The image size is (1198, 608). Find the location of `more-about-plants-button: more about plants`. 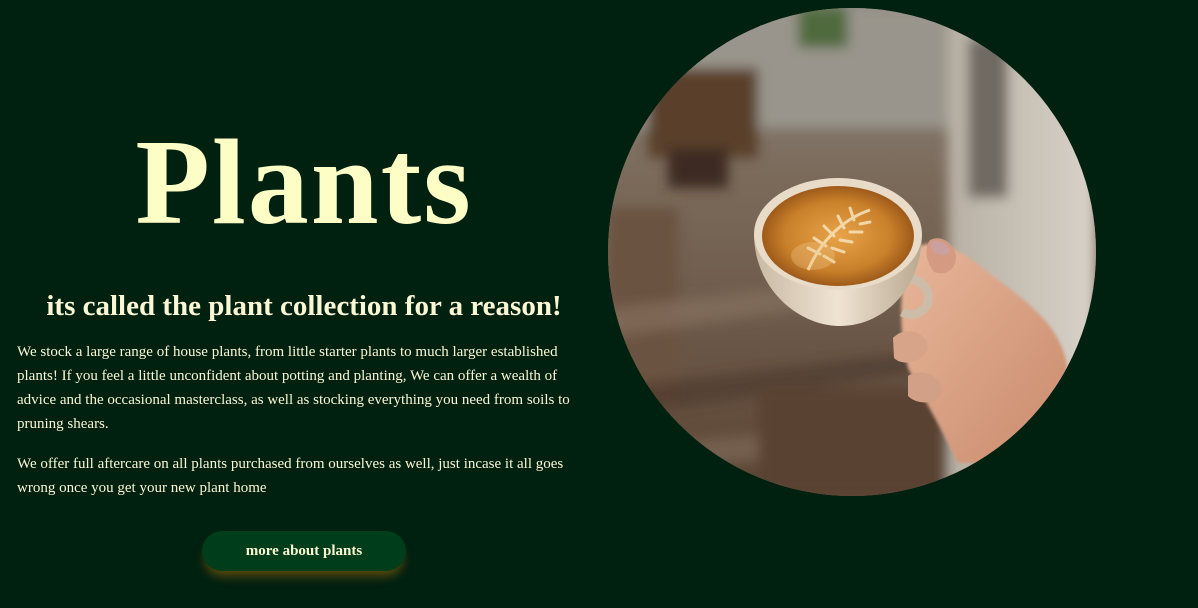

more-about-plants-button: more about plants is located at coordinates (304, 551).